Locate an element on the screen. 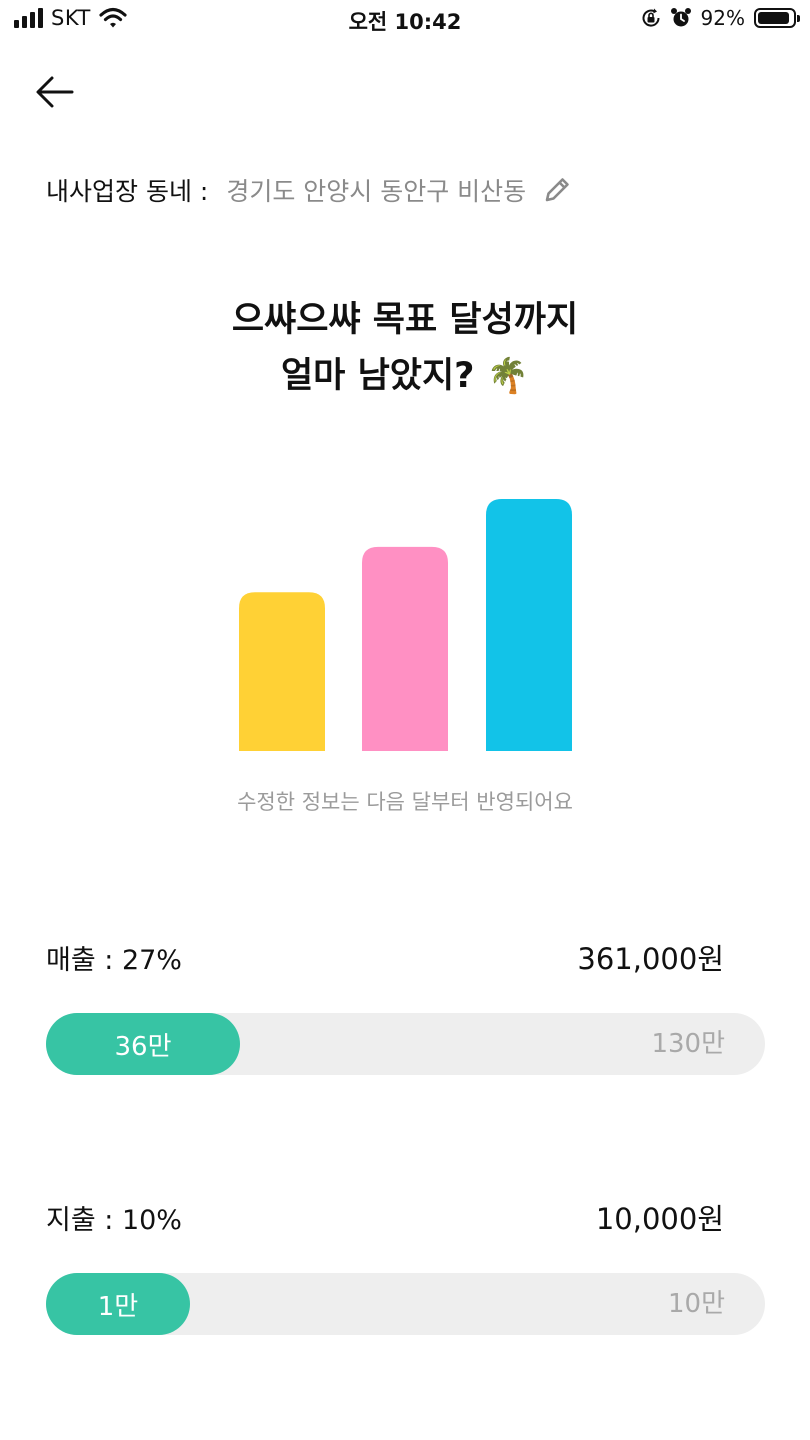  location-label: 내사업장 동네 : is located at coordinates (127, 191).